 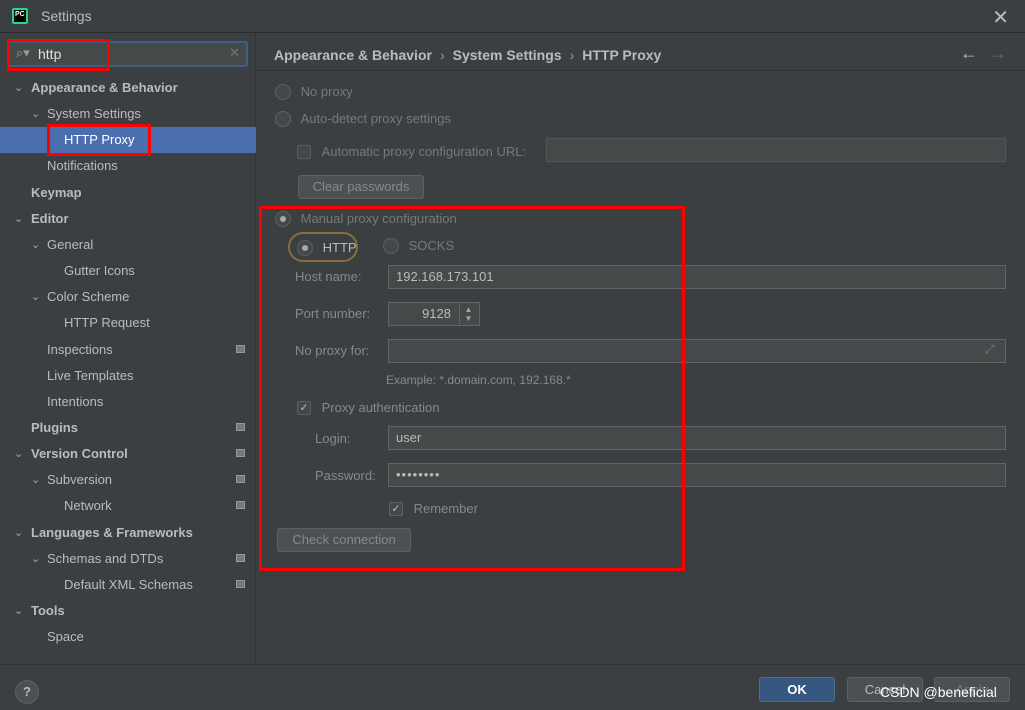 What do you see at coordinates (797, 689) in the screenshot?
I see `ok-button: OK` at bounding box center [797, 689].